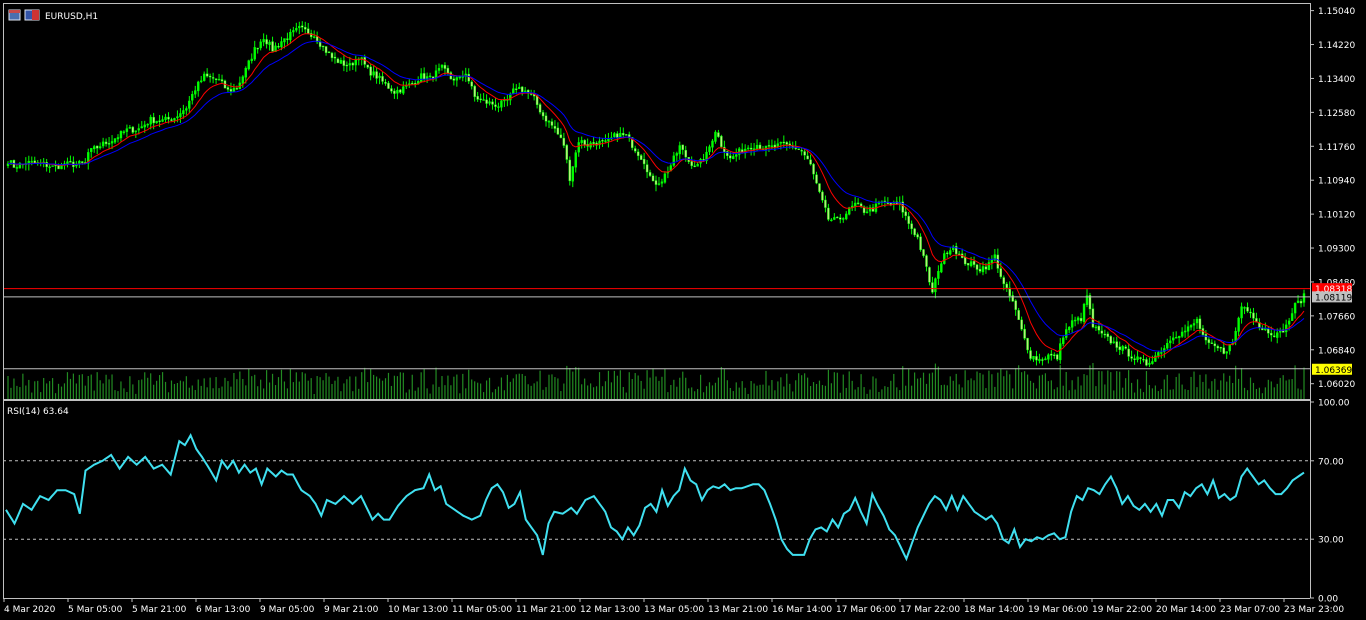 This screenshot has height=620, width=1366. I want to click on time-tick-label: 13 Mar 05:00, so click(674, 610).